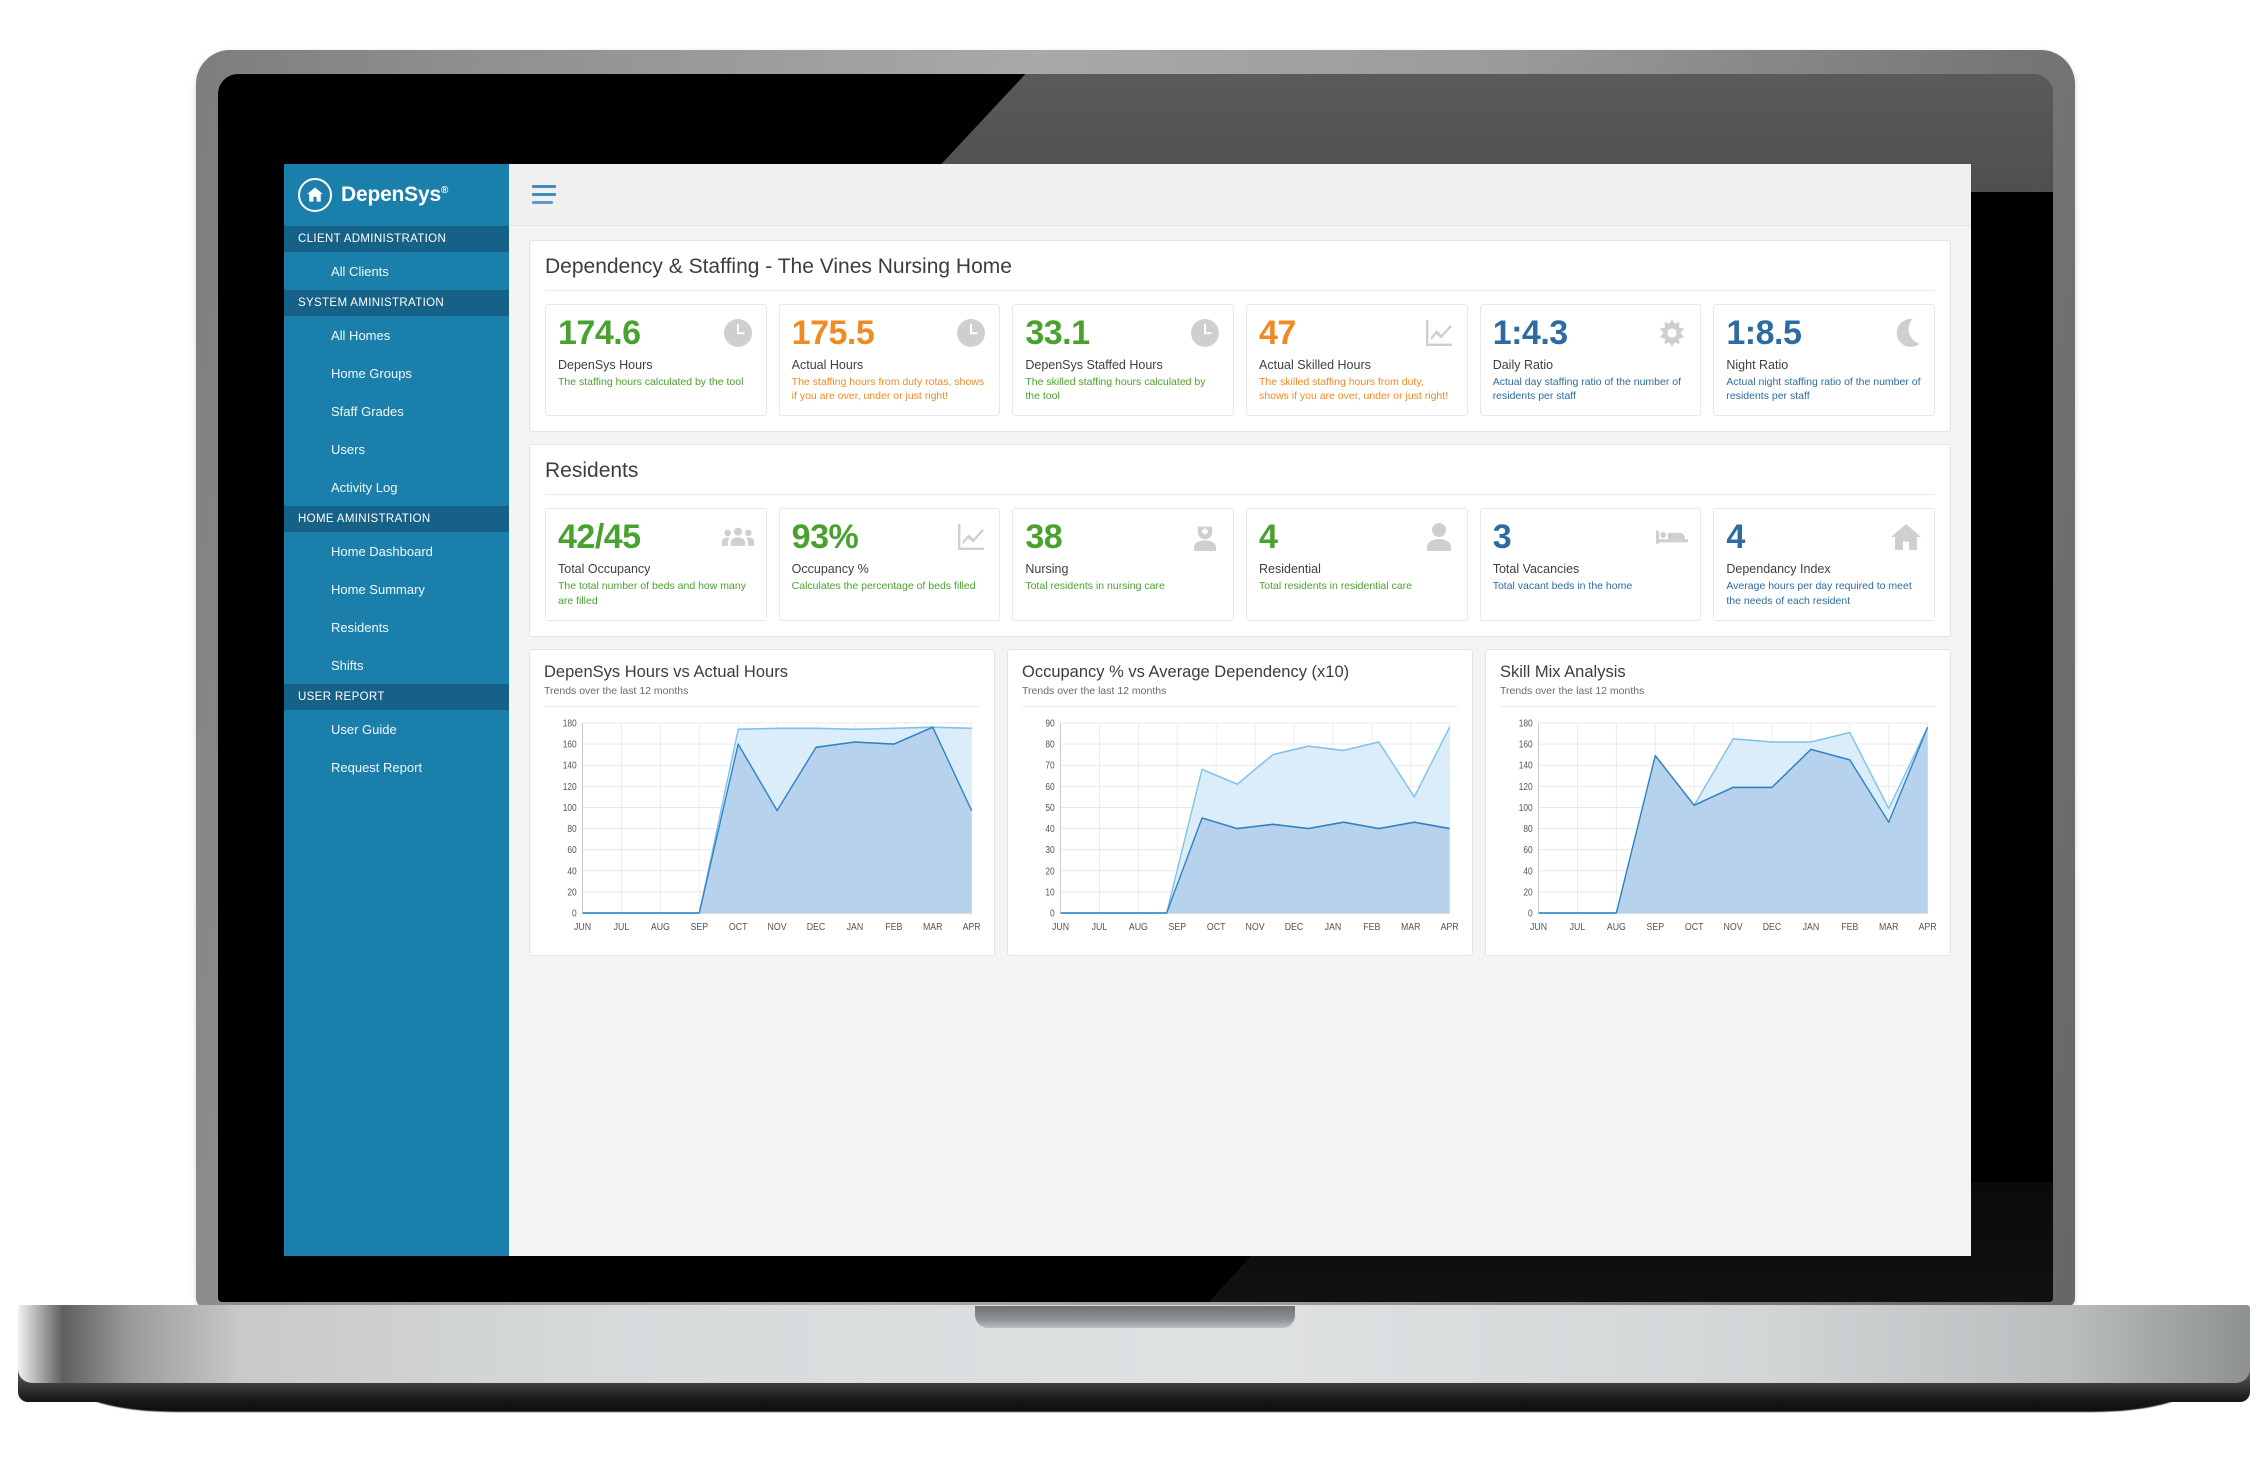  Describe the element at coordinates (570, 786) in the screenshot. I see `svg-text: 120` at that location.